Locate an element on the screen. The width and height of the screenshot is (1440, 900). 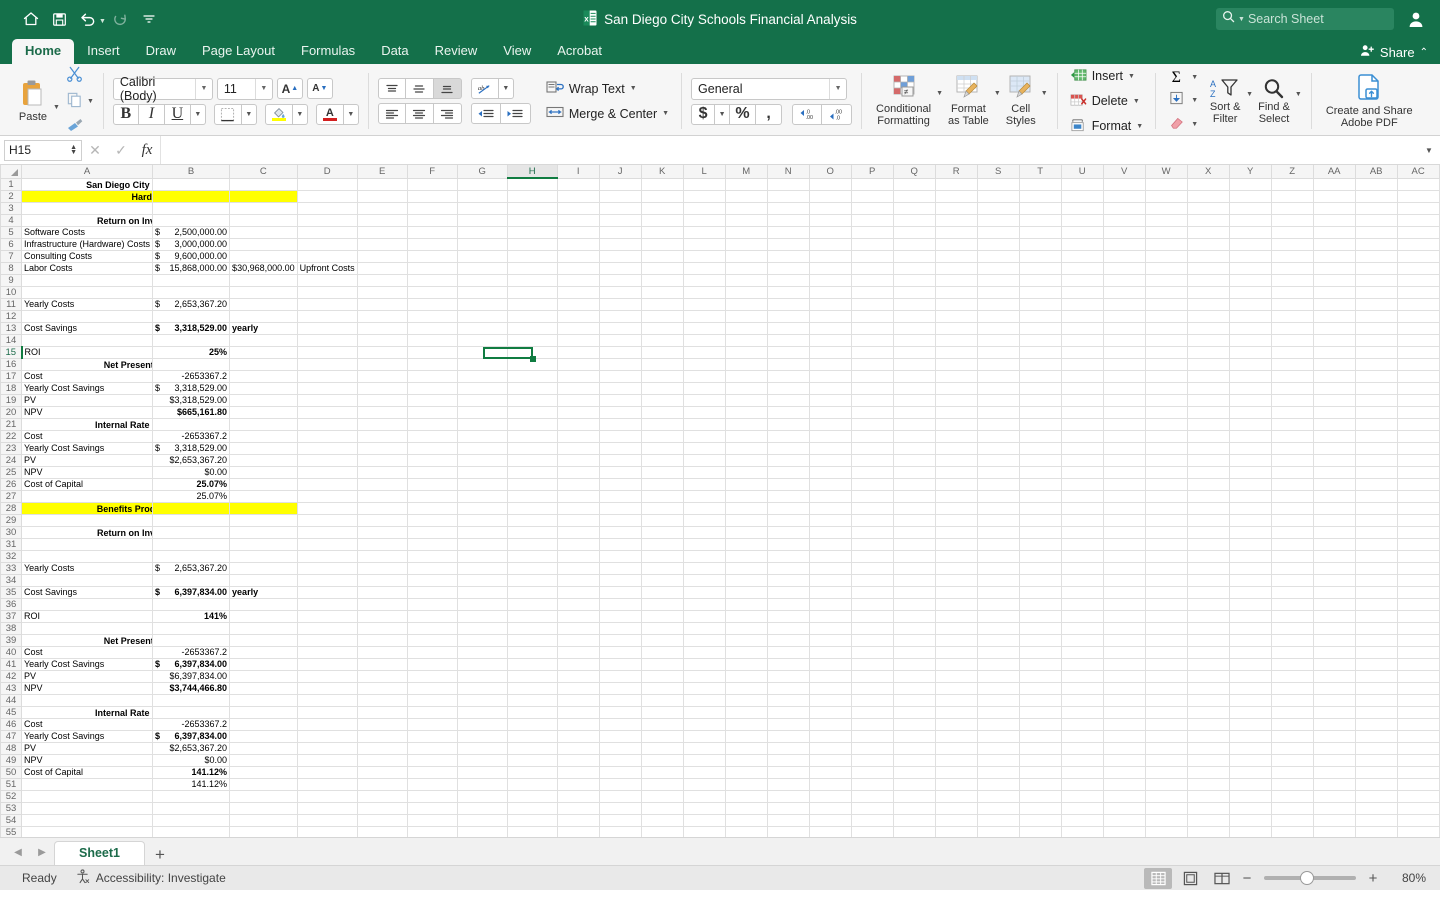
cell-B29 is located at coordinates (191, 520).